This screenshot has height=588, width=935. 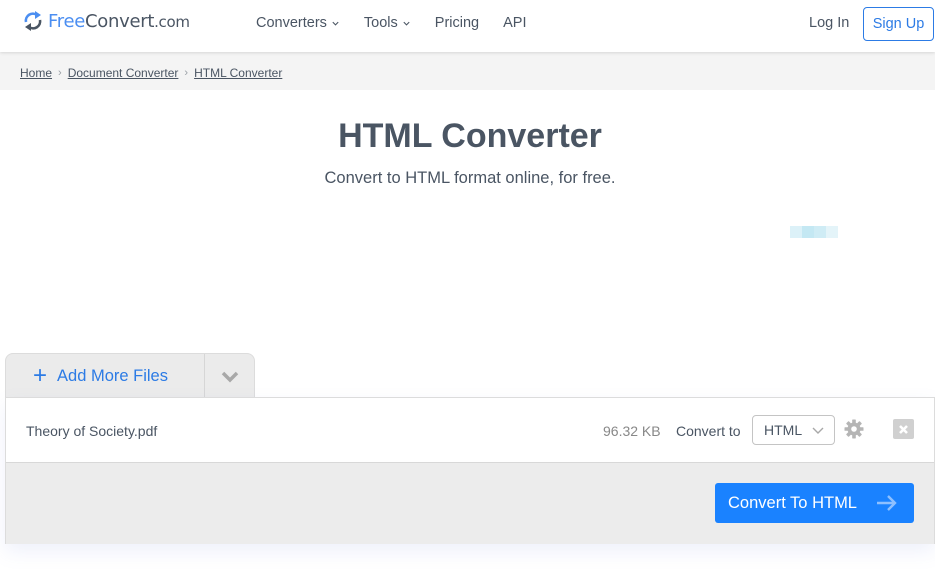 What do you see at coordinates (36, 73) in the screenshot?
I see `breadcrumb-home: Home` at bounding box center [36, 73].